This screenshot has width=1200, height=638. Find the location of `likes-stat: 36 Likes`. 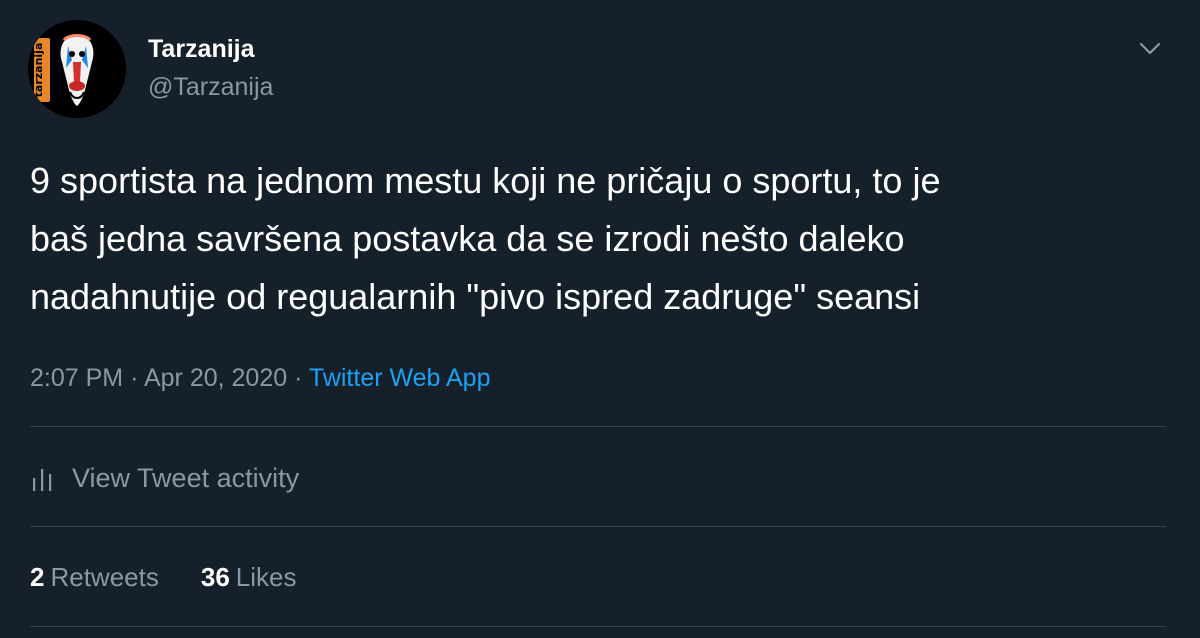

likes-stat: 36 Likes is located at coordinates (249, 577).